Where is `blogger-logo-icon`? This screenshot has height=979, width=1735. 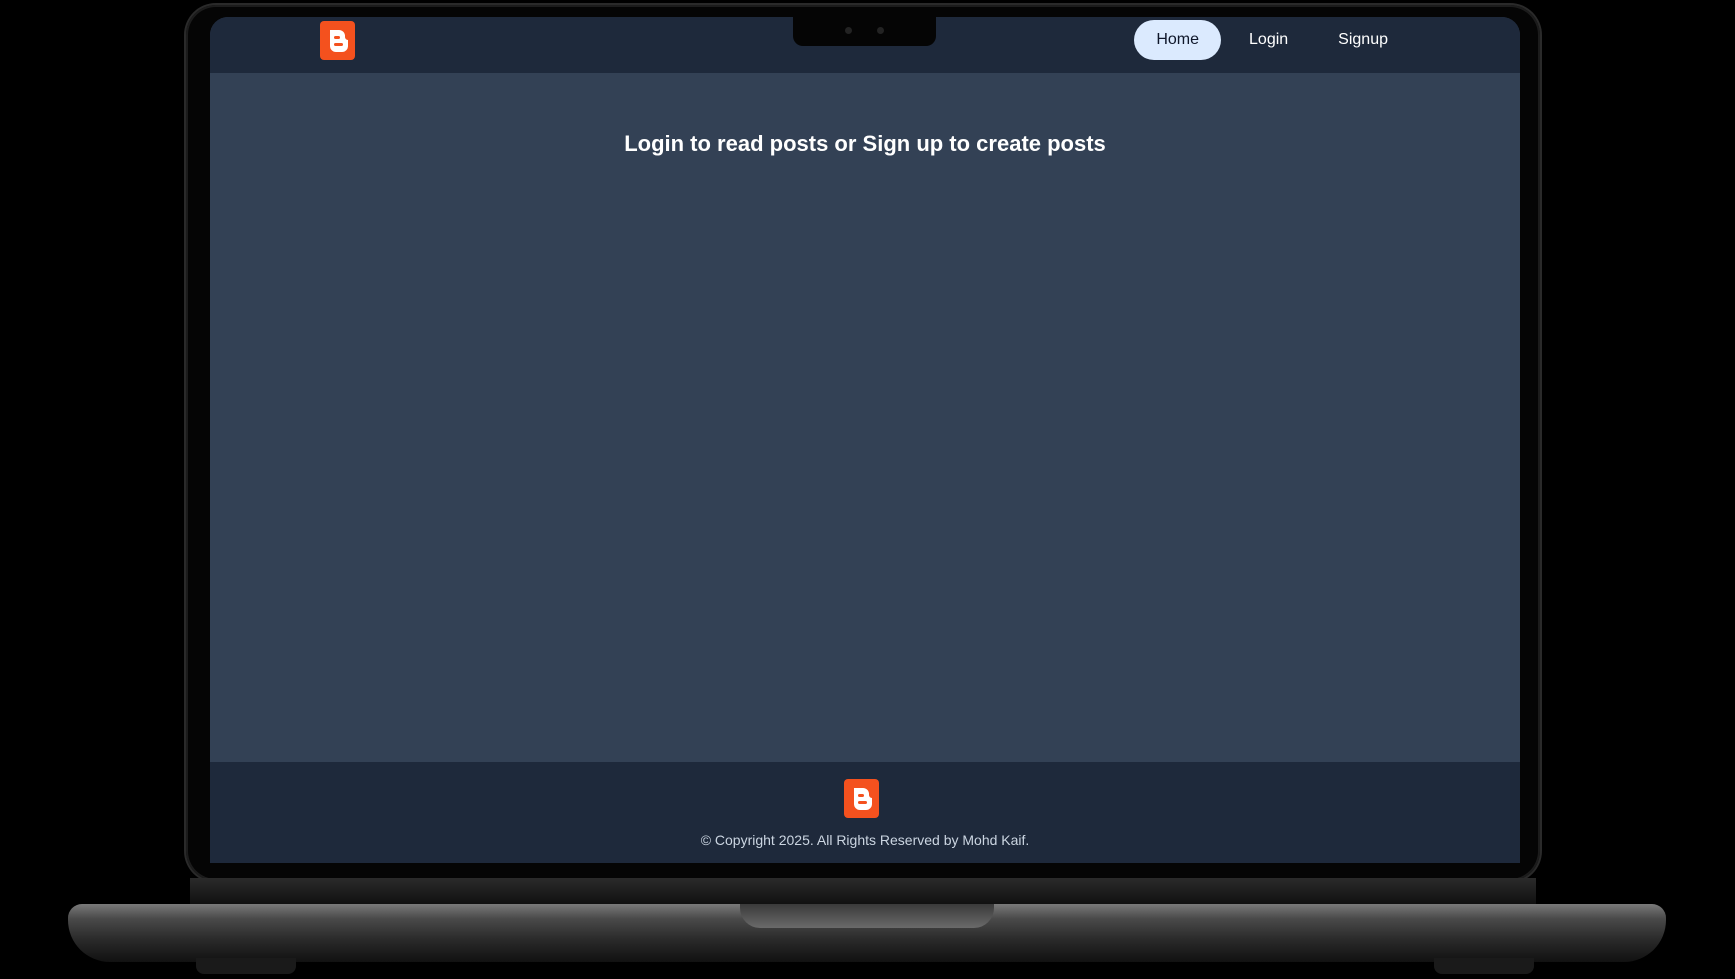
blogger-logo-icon is located at coordinates (337, 40).